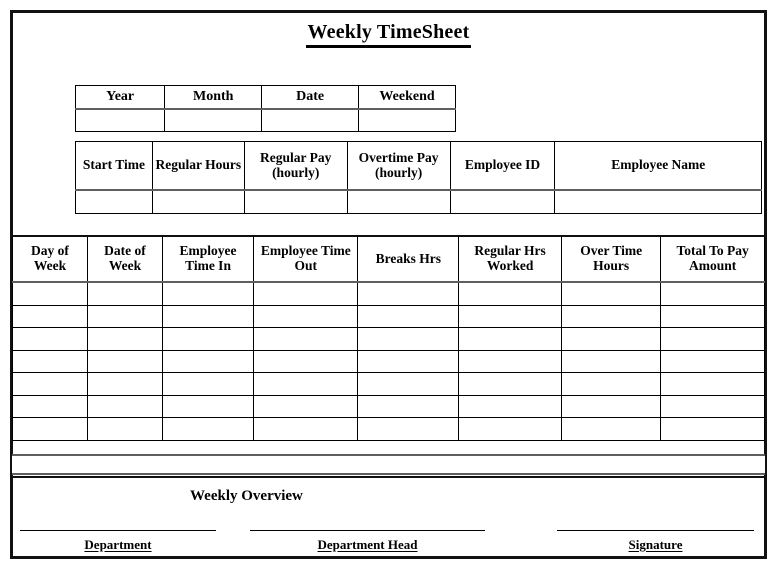  Describe the element at coordinates (118, 544) in the screenshot. I see `signature-label-department: Department` at that location.